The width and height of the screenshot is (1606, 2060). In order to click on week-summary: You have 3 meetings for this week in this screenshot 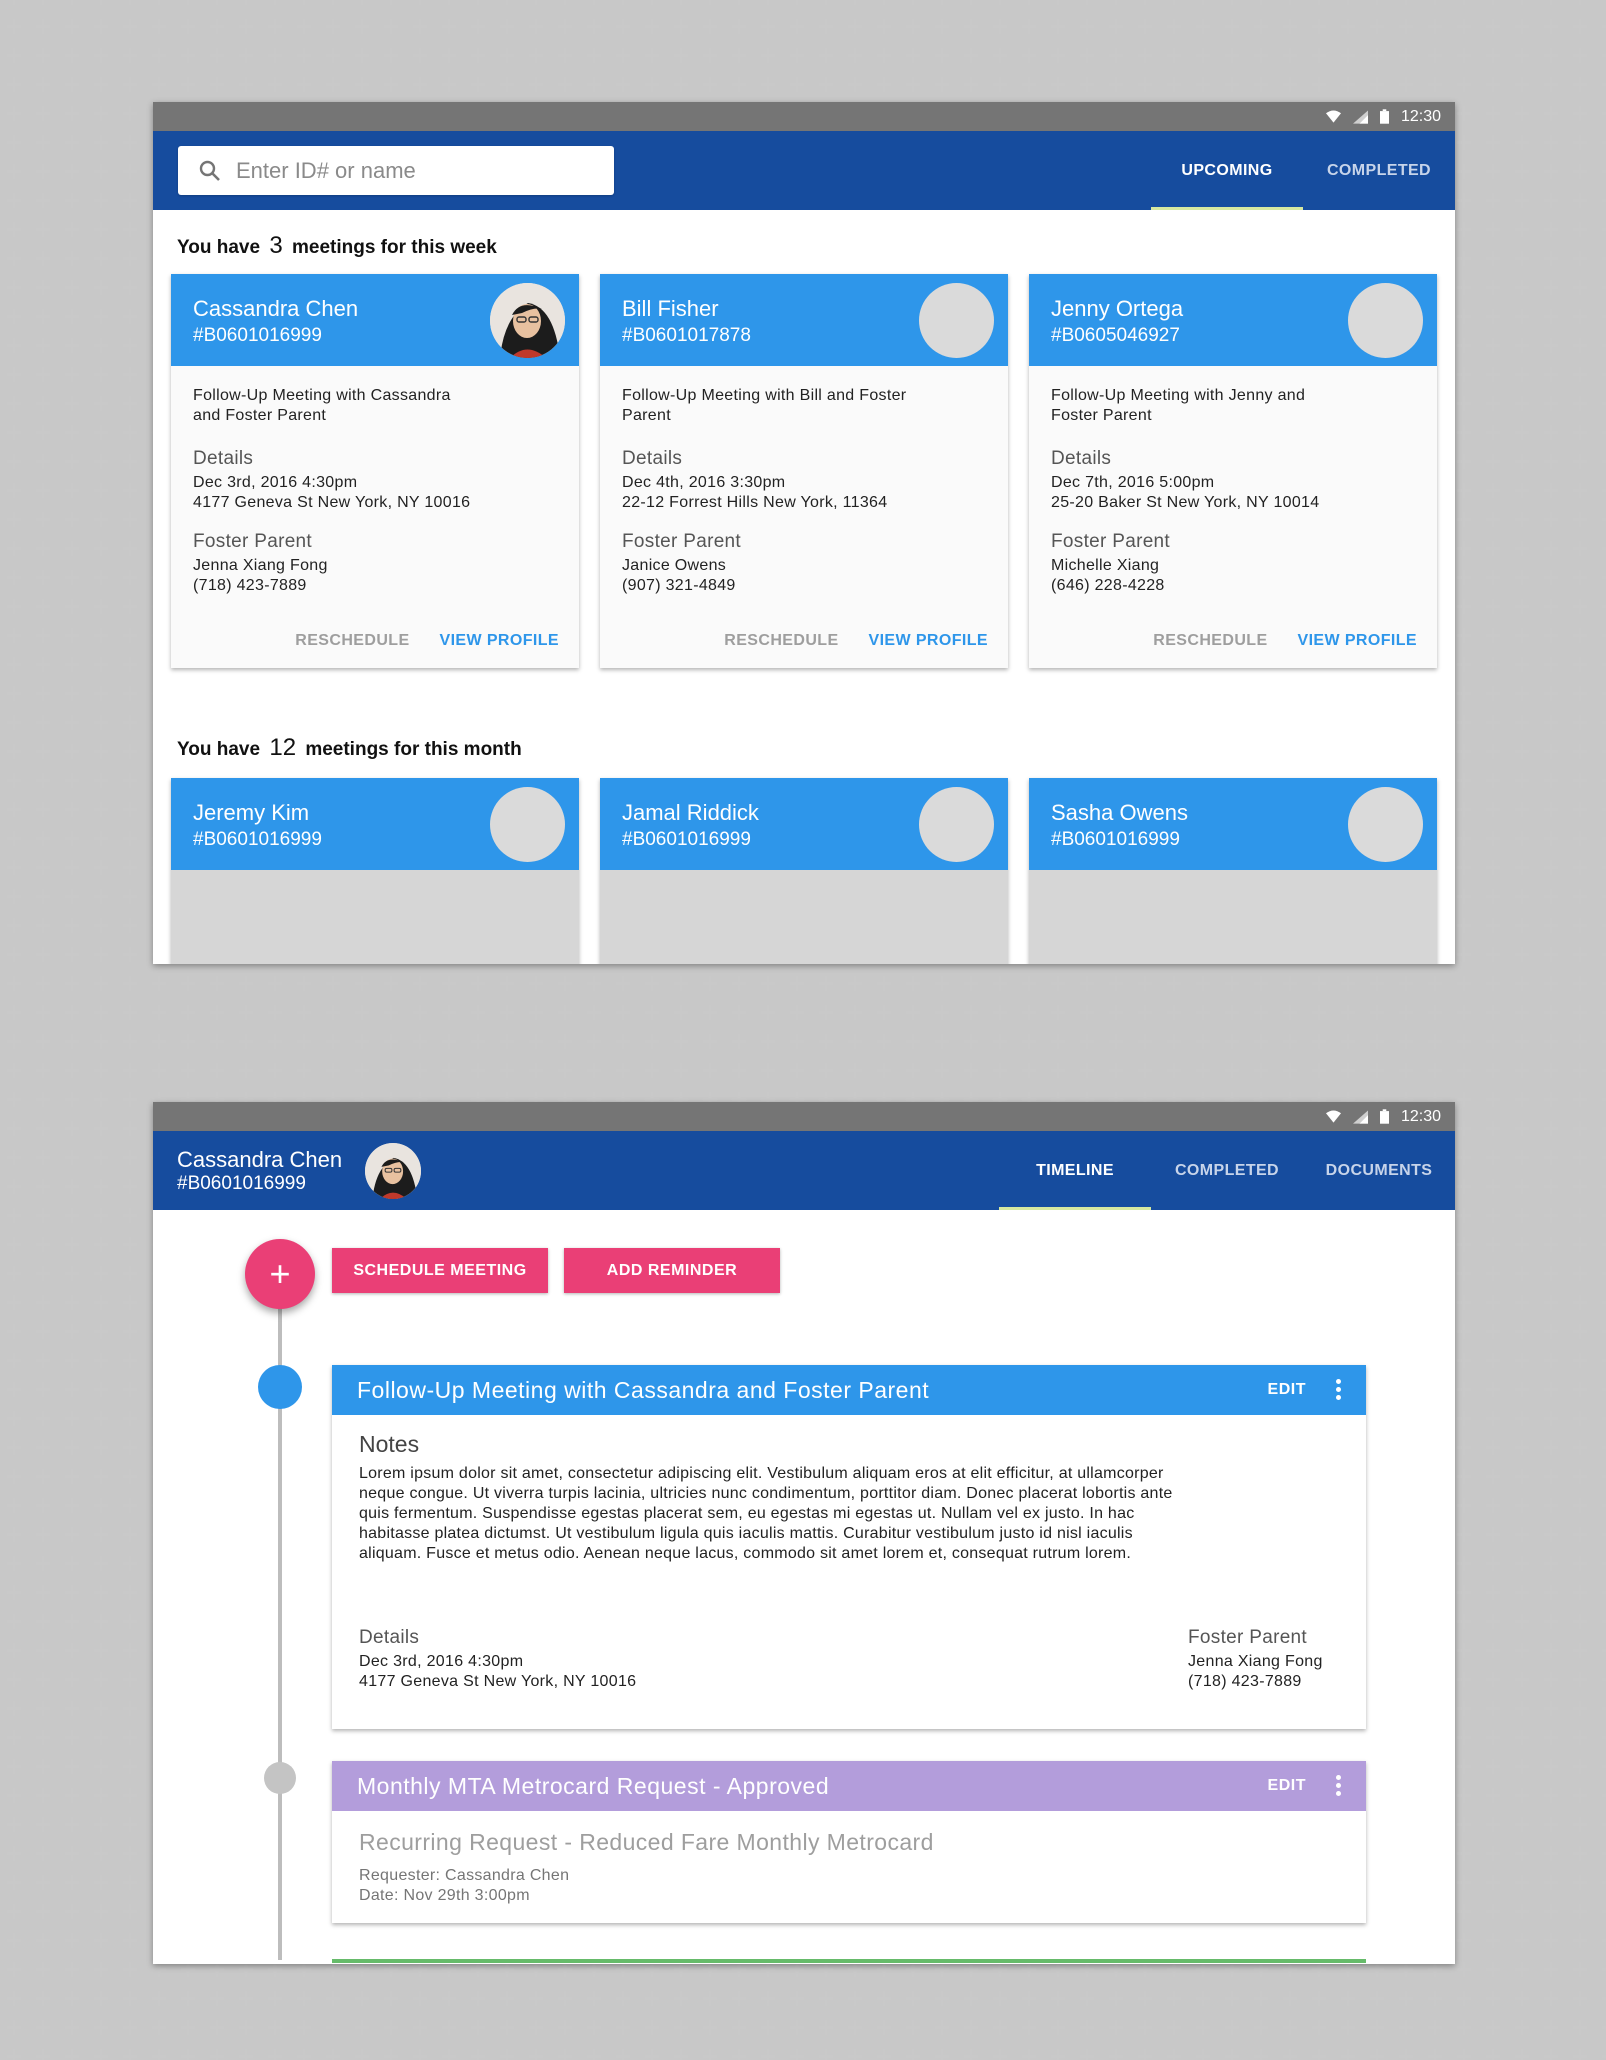, I will do `click(337, 246)`.